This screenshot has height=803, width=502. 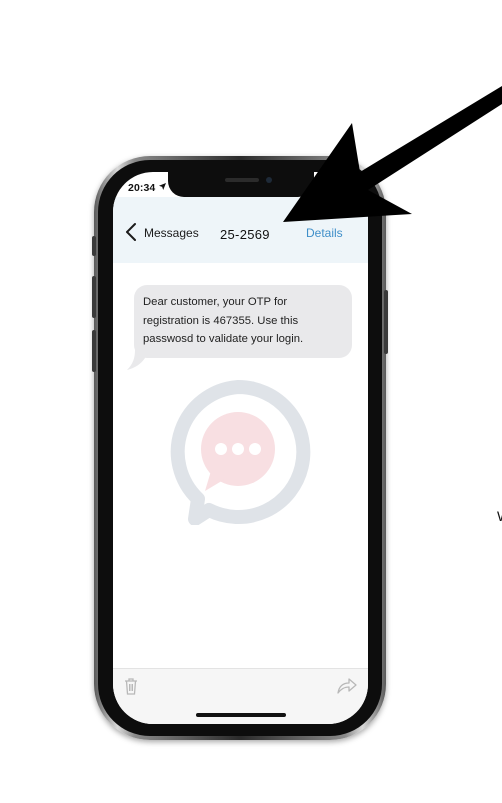 I want to click on back-chevron-icon, so click(x=131, y=232).